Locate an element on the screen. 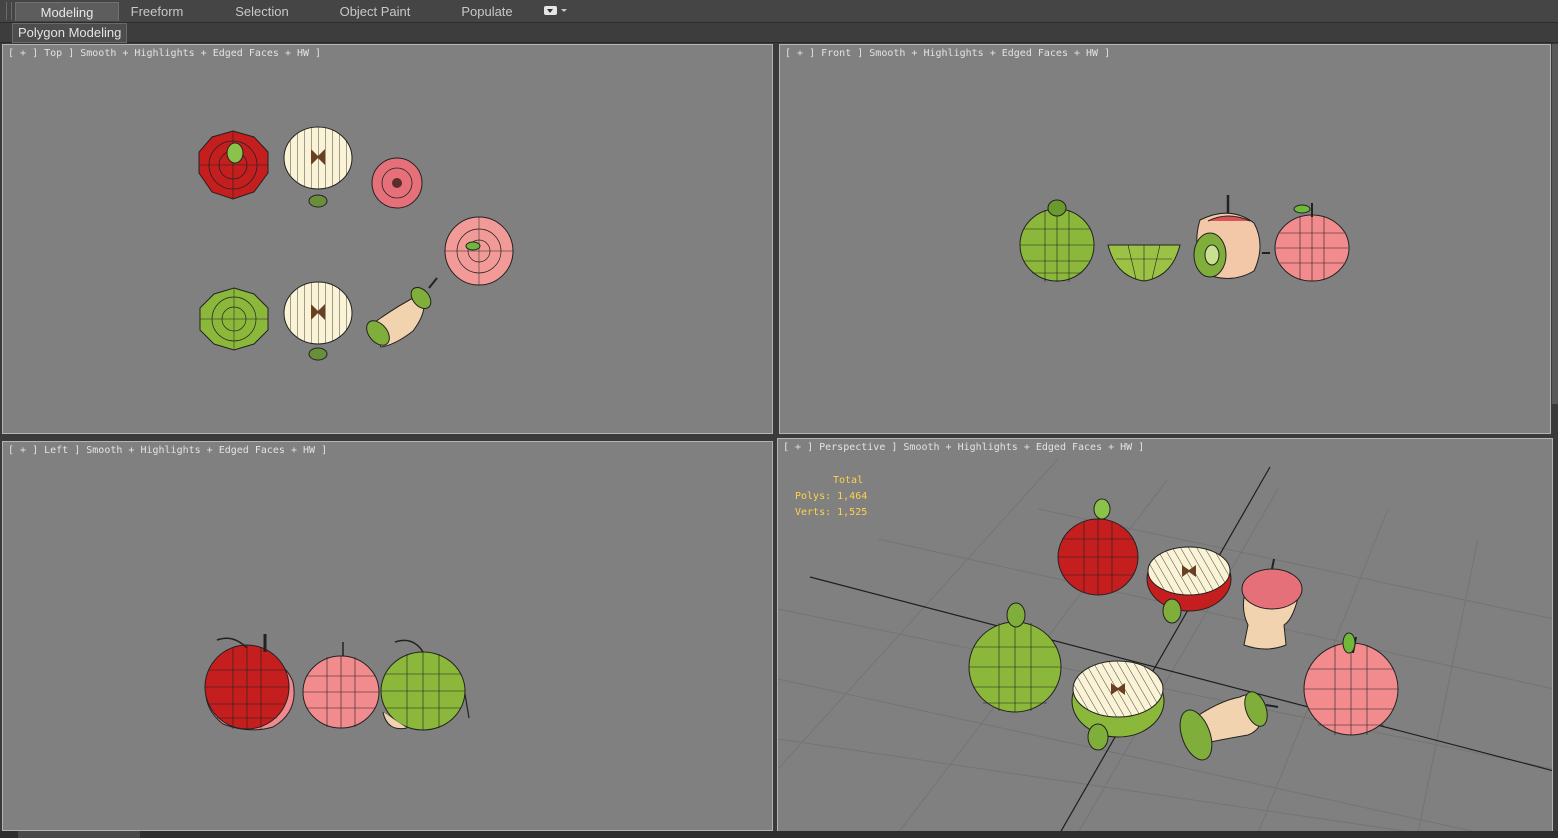 This screenshot has width=1558, height=838. front-view-scene is located at coordinates (1184, 238).